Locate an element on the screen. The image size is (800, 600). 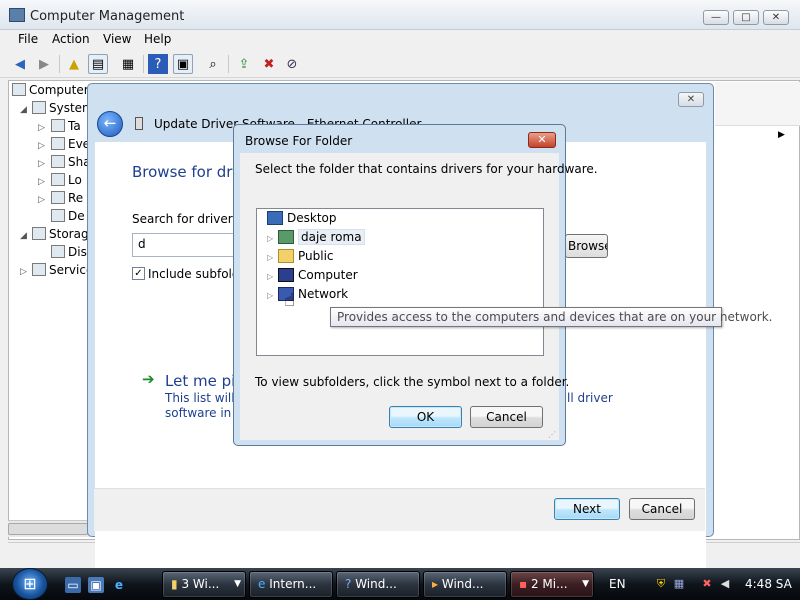
tree-item-services: Service is located at coordinates (62, 270).